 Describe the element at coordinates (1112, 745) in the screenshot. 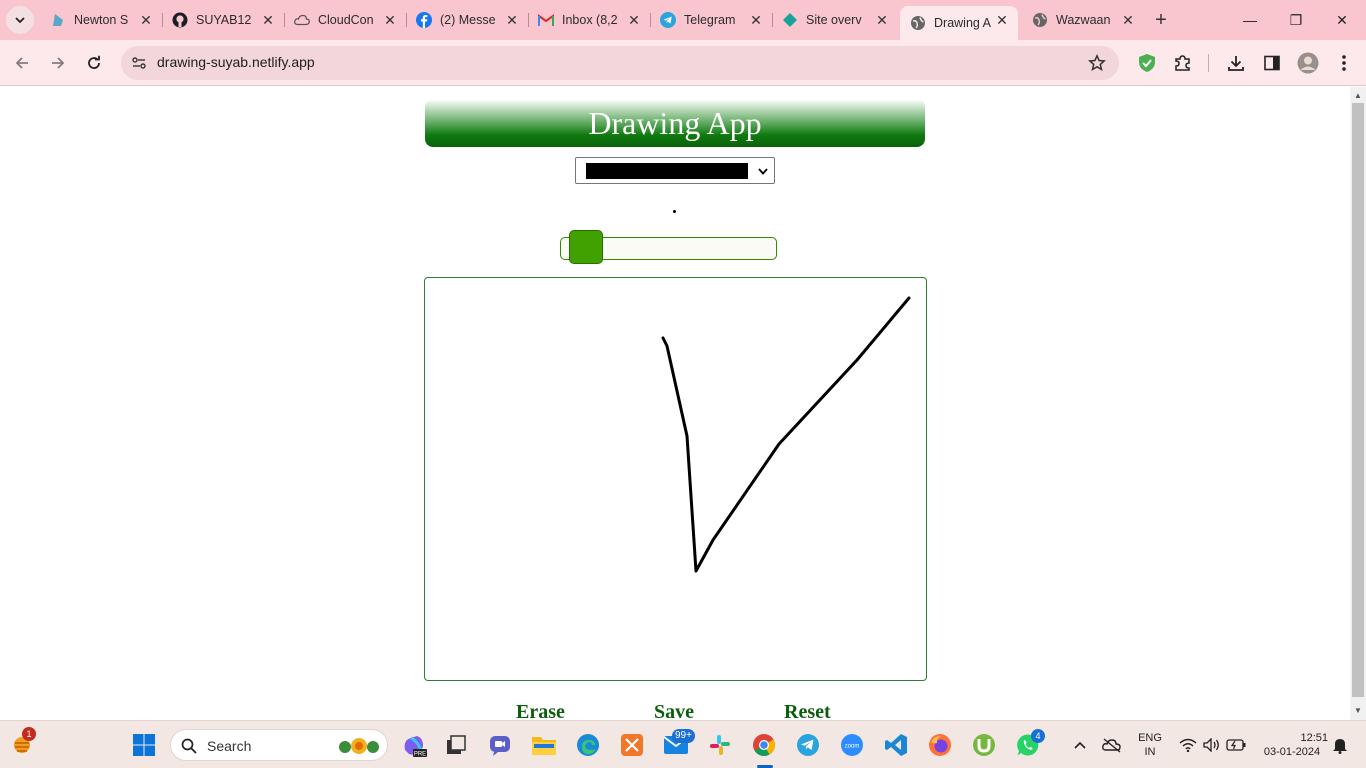

I see `onedrive-off-icon` at that location.